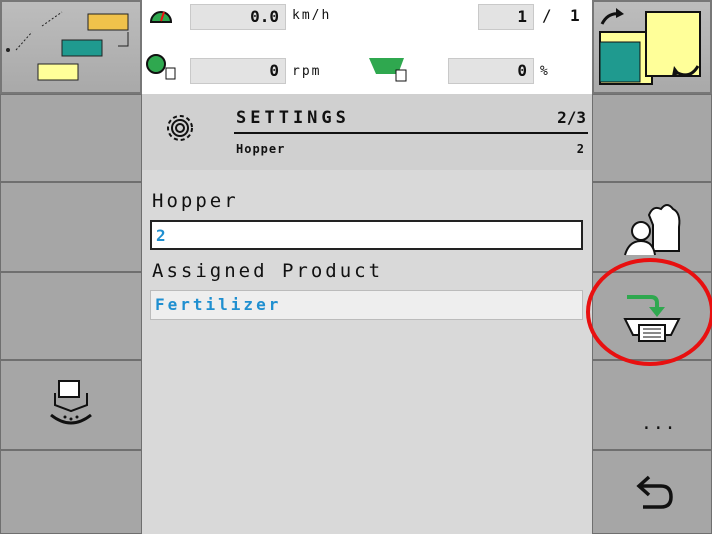 This screenshot has height=534, width=712. I want to click on speed-value: 0.0, so click(238, 17).